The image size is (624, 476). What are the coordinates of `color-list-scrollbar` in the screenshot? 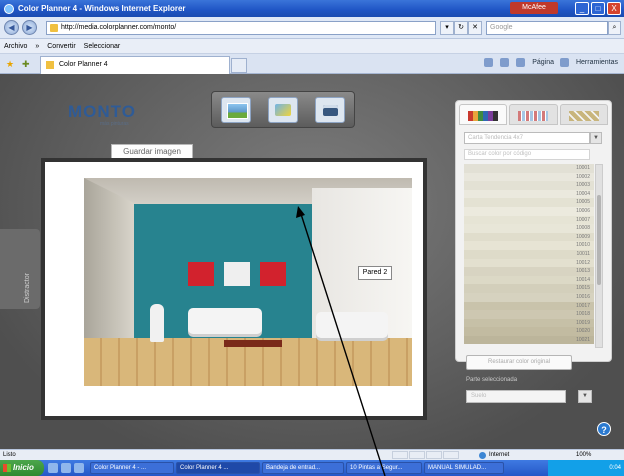 It's located at (599, 256).